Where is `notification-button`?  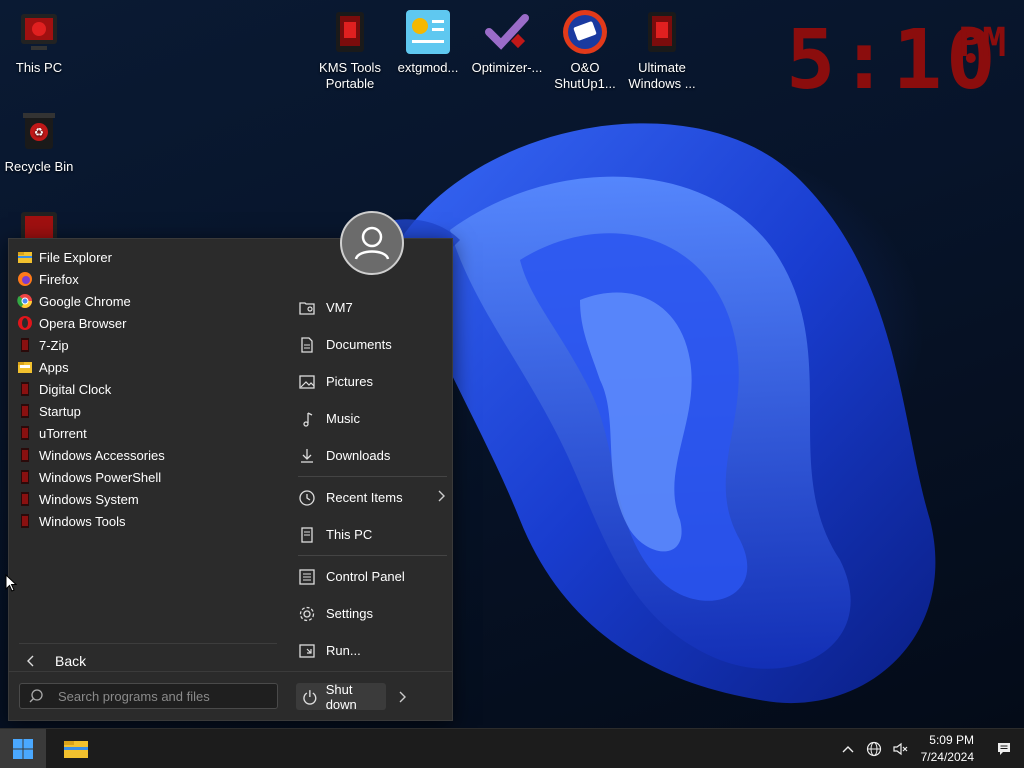 notification-button is located at coordinates (1004, 748).